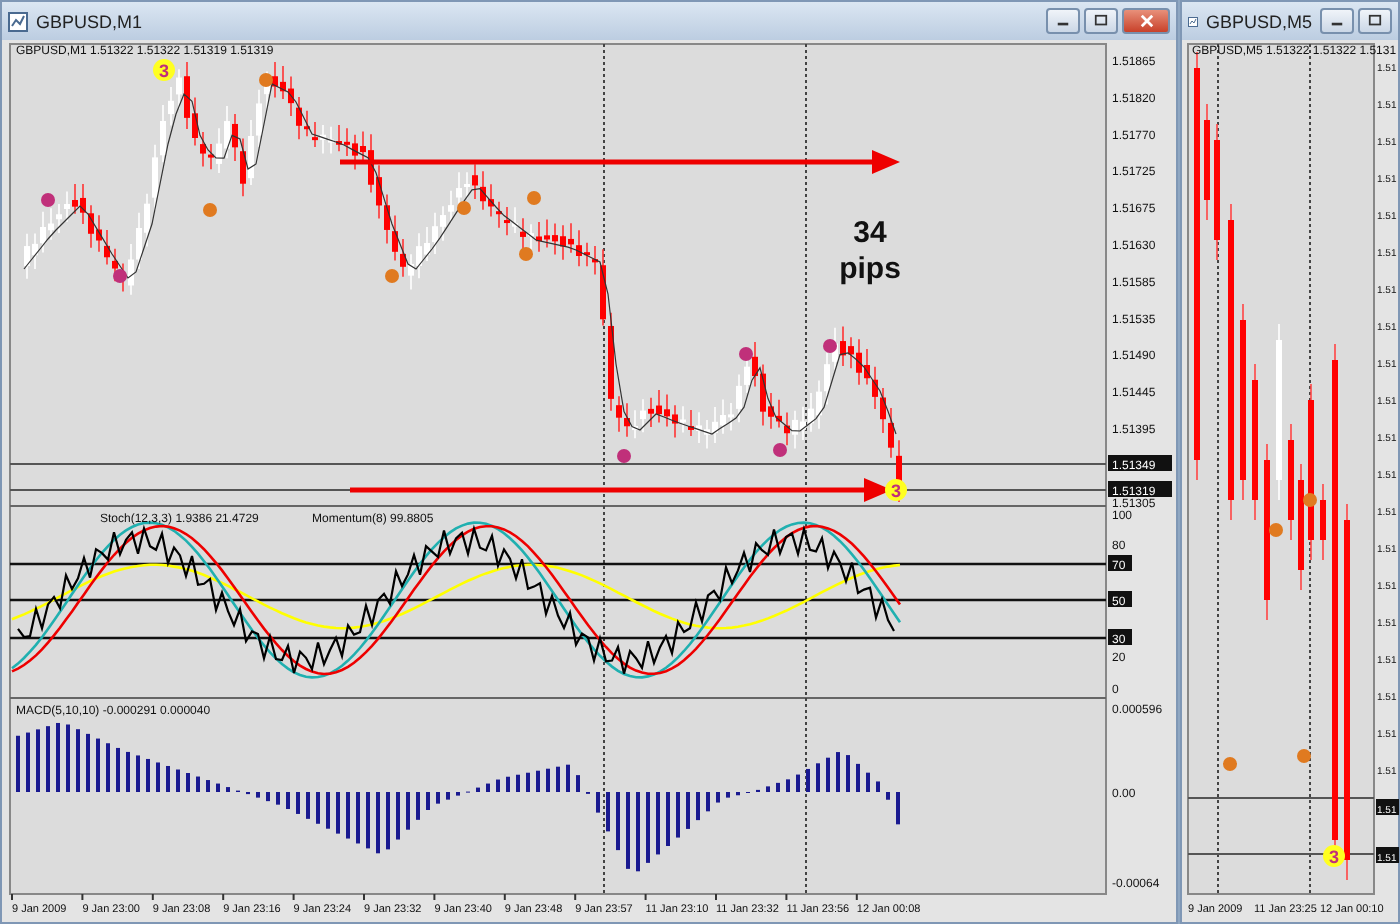 The image size is (1400, 924). I want to click on window-title: GBPUSD,M5, so click(1258, 21).